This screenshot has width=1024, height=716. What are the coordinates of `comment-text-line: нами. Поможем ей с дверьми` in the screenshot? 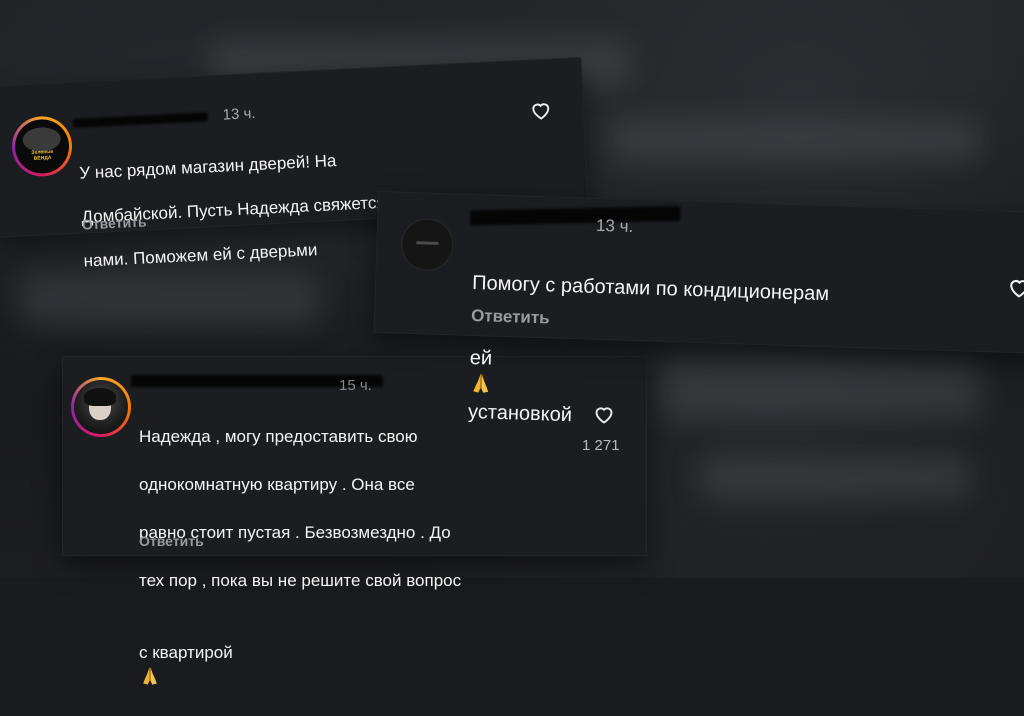 It's located at (200, 255).